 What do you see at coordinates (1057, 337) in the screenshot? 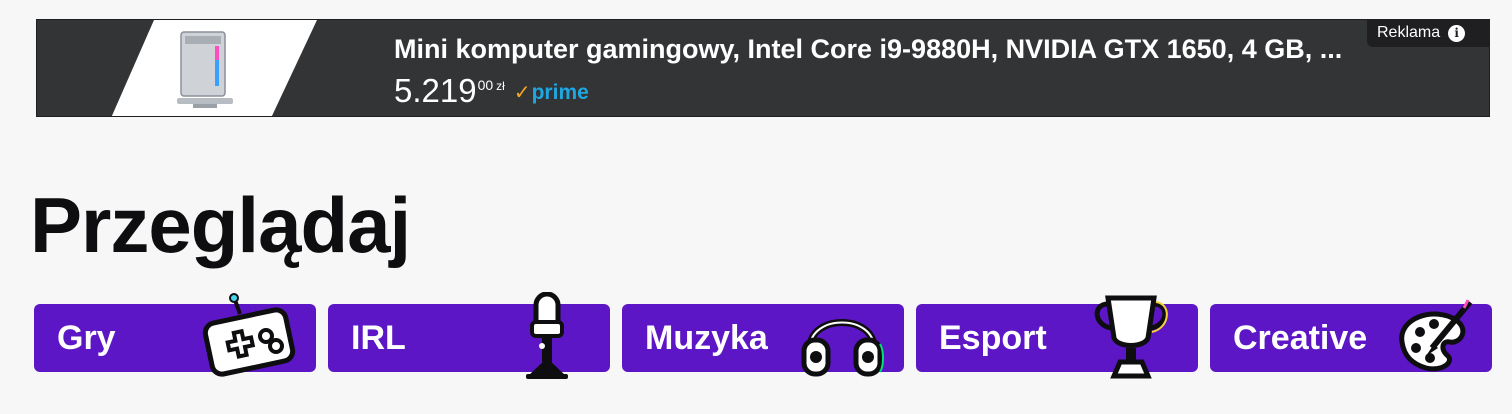
I see `category-card-esport: Esport` at bounding box center [1057, 337].